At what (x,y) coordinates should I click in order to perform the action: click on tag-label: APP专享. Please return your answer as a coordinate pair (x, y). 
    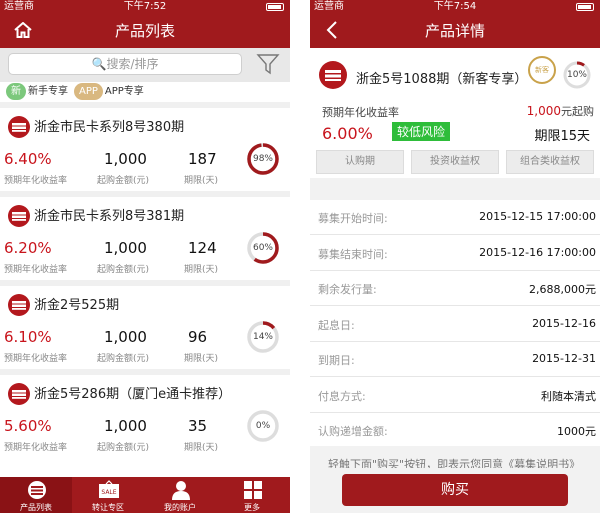
    Looking at the image, I should click on (124, 91).